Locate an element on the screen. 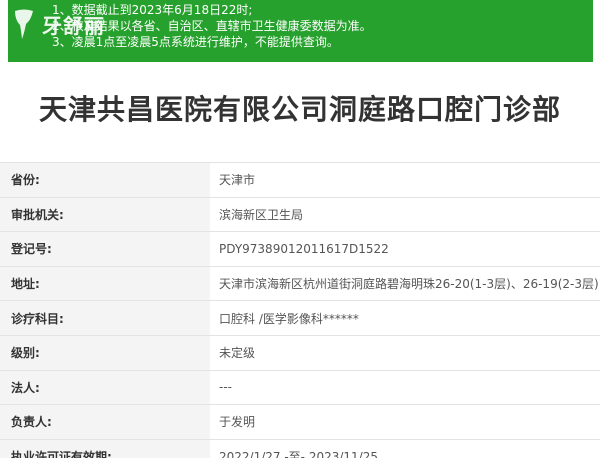 This screenshot has width=600, height=458. row-value: 2022/1/27 -至- 2023/11/25 is located at coordinates (298, 454).